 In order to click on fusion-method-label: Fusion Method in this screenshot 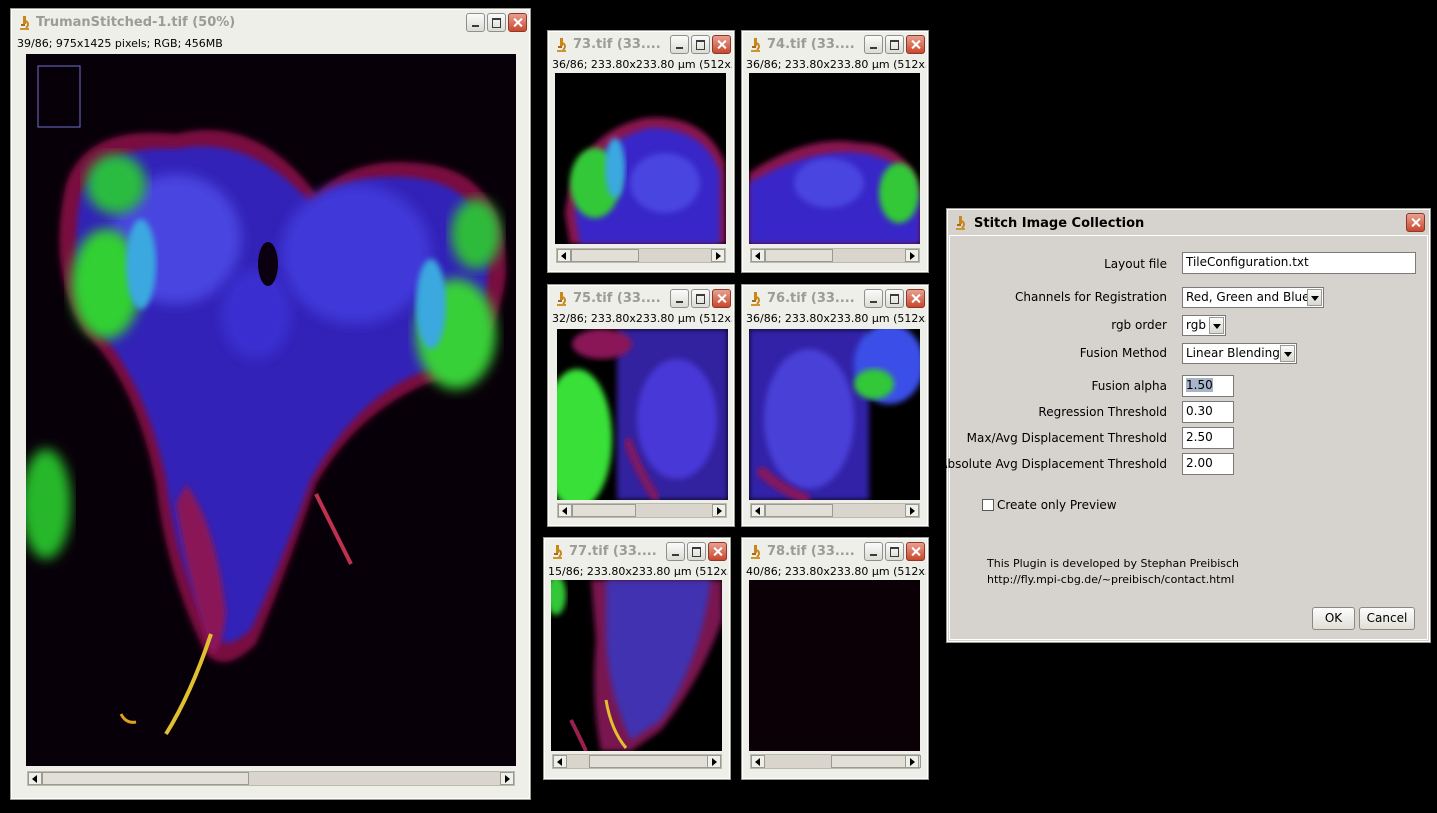, I will do `click(1123, 353)`.